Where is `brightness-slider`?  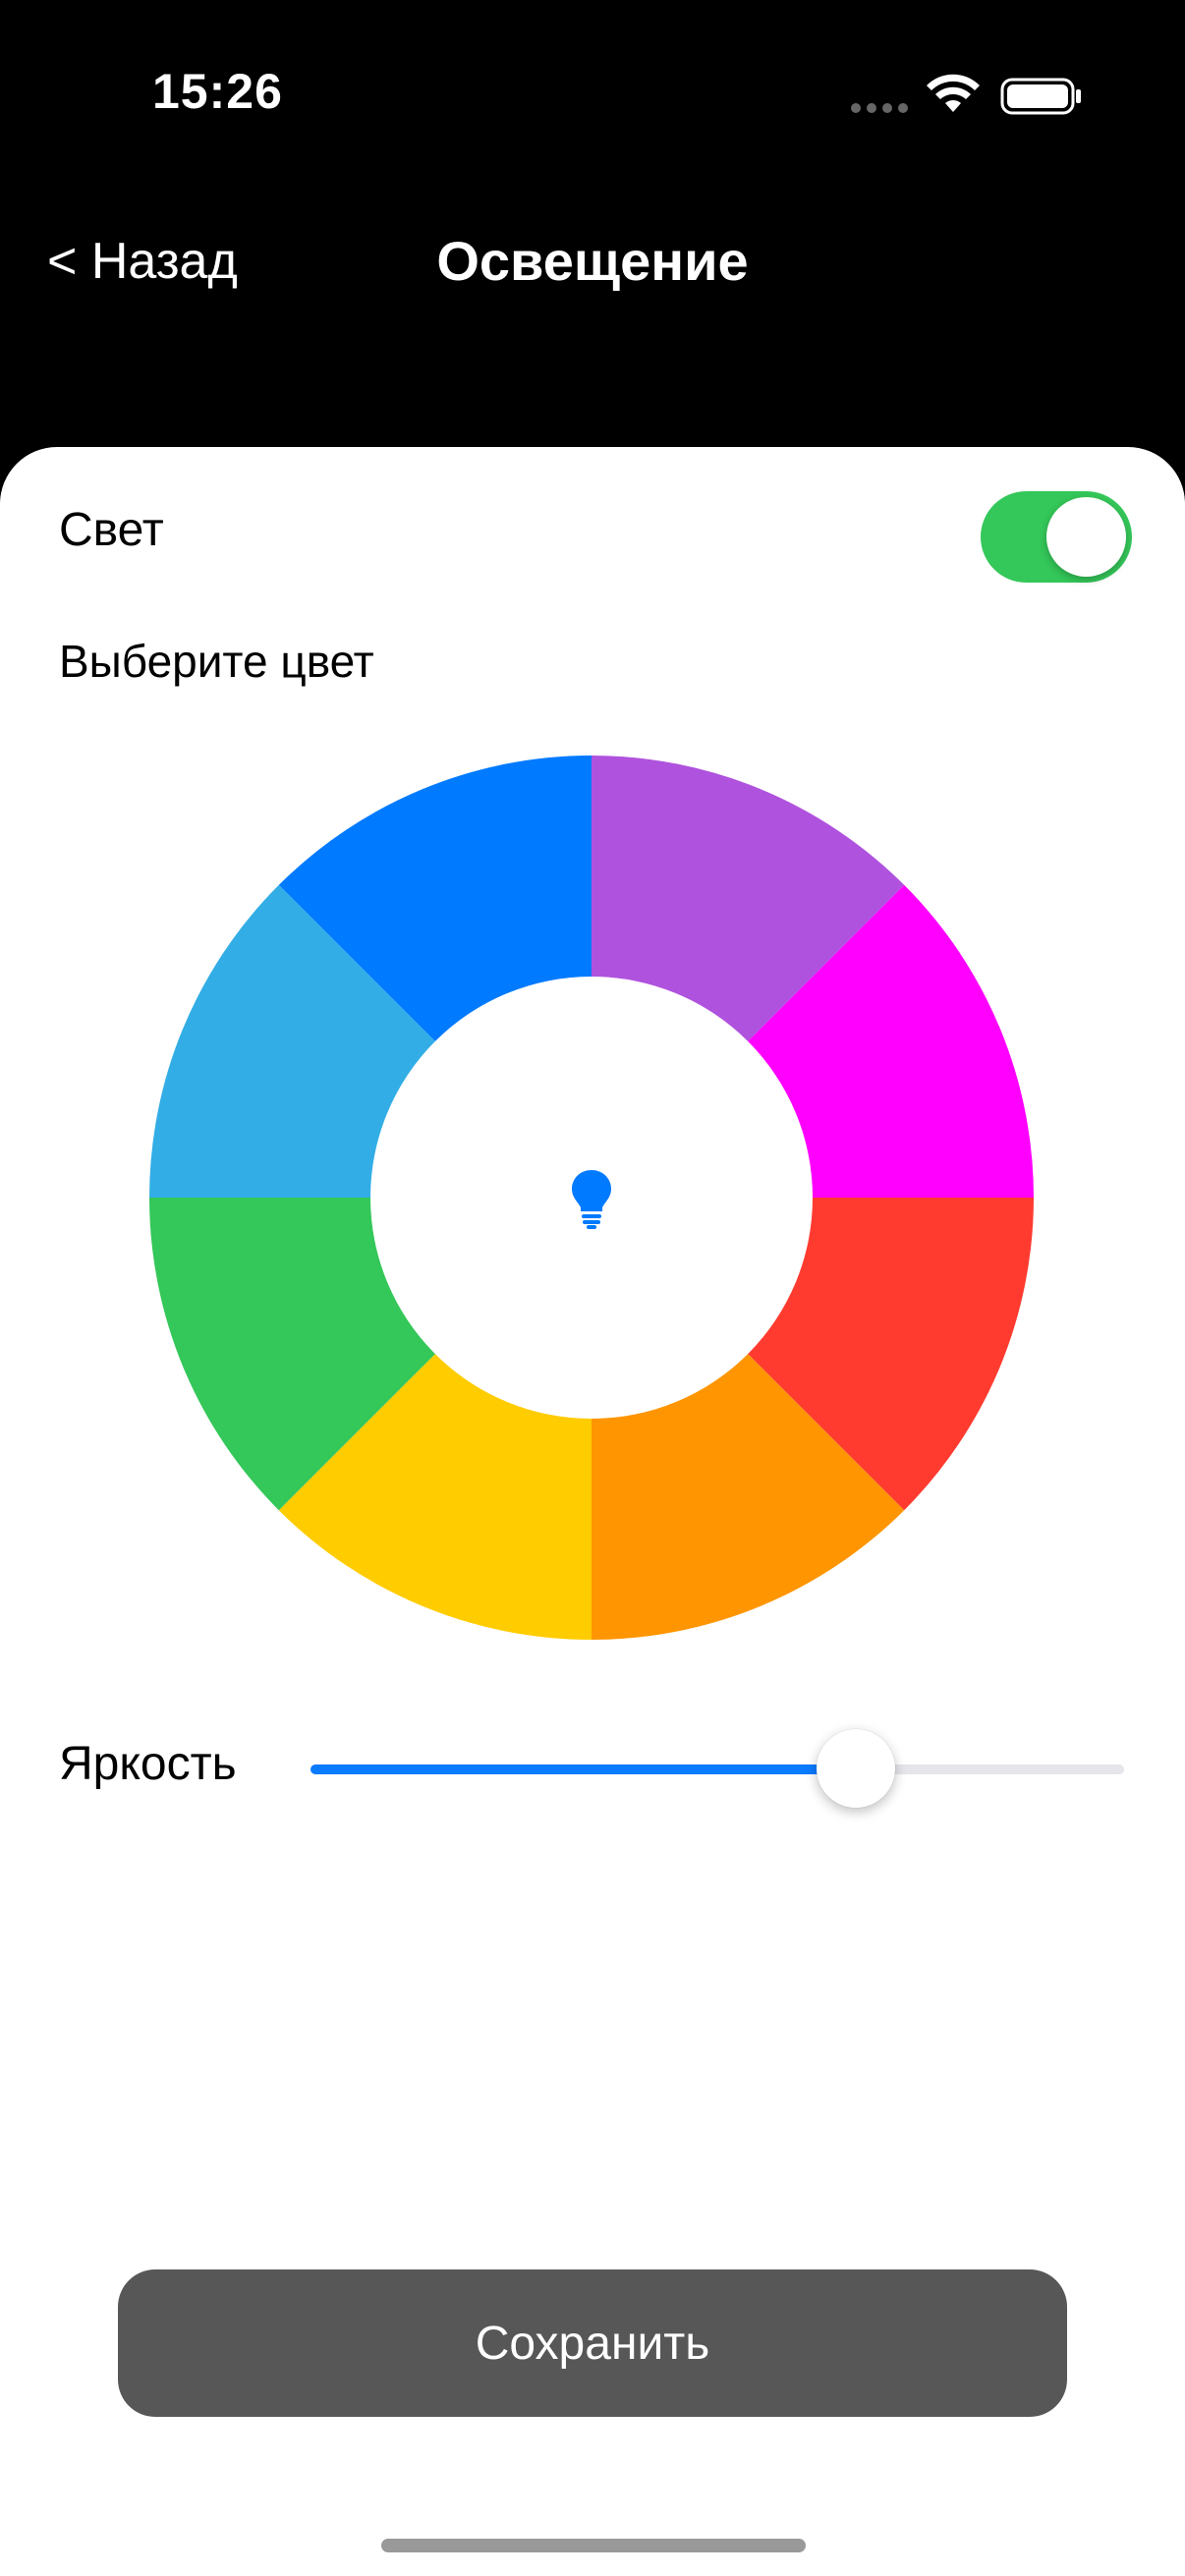
brightness-slider is located at coordinates (717, 1768).